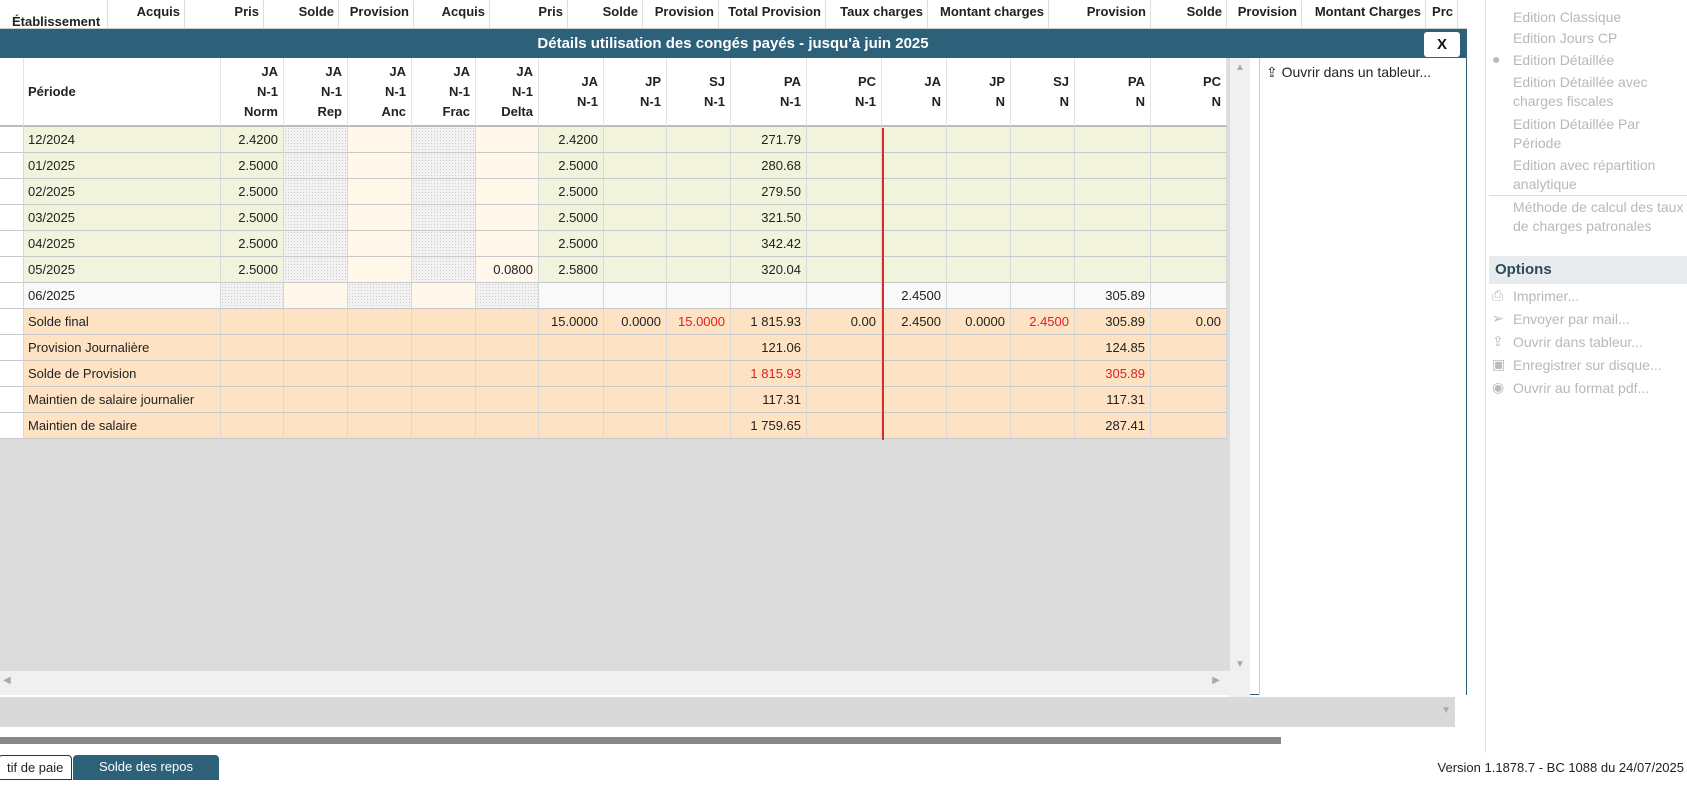 This screenshot has width=1687, height=785. What do you see at coordinates (844, 322) in the screenshot?
I see `table-cell: 0.00` at bounding box center [844, 322].